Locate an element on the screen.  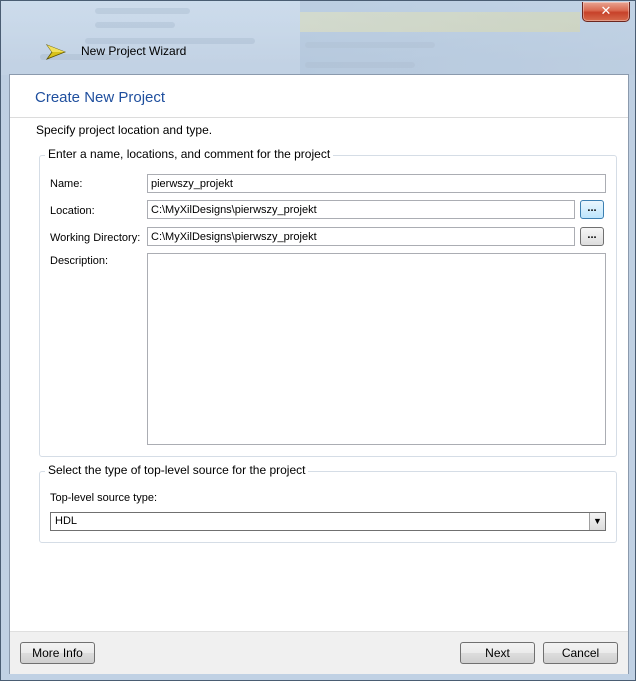
xilinx-wizard-arrow-icon is located at coordinates (56, 52).